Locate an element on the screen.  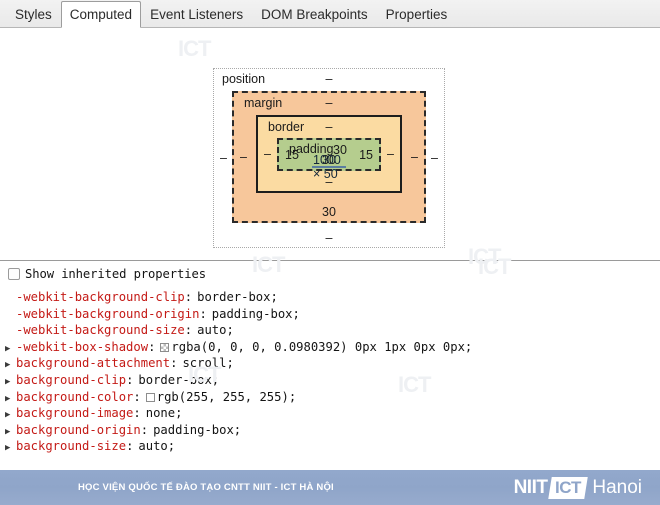
box-model-padding: padding 30 15 15 30 1000 × 50 is located at coordinates (329, 159).